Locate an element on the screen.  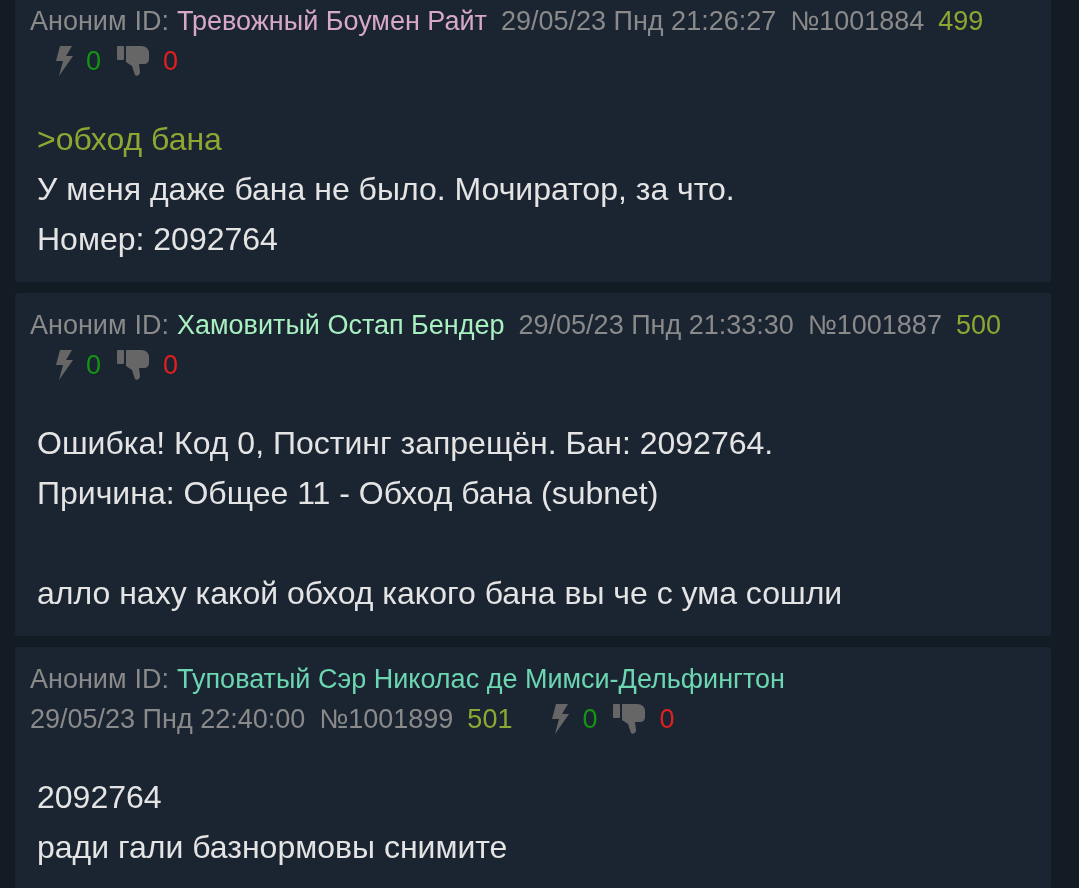
post-text: Ошибка! Код 0, Постинг запрещён. Бан: 2092764. is located at coordinates (406, 443).